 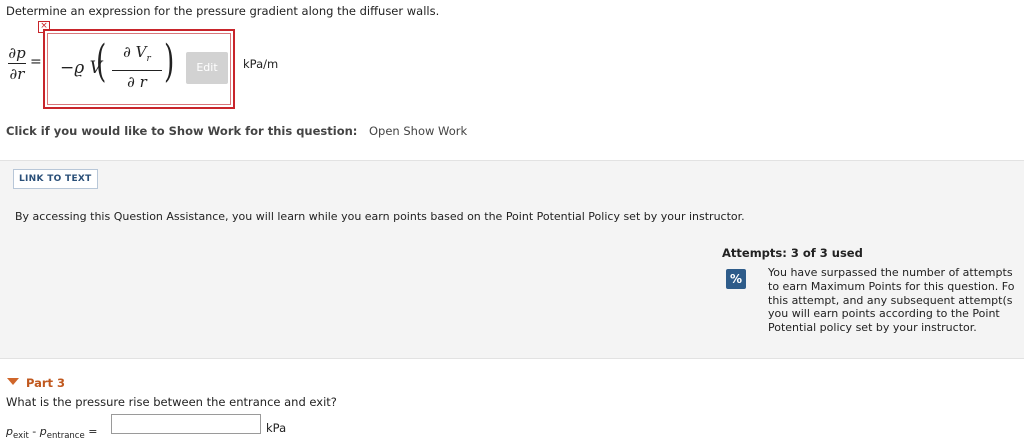 I want to click on part-title: Part 3, so click(x=45, y=383).